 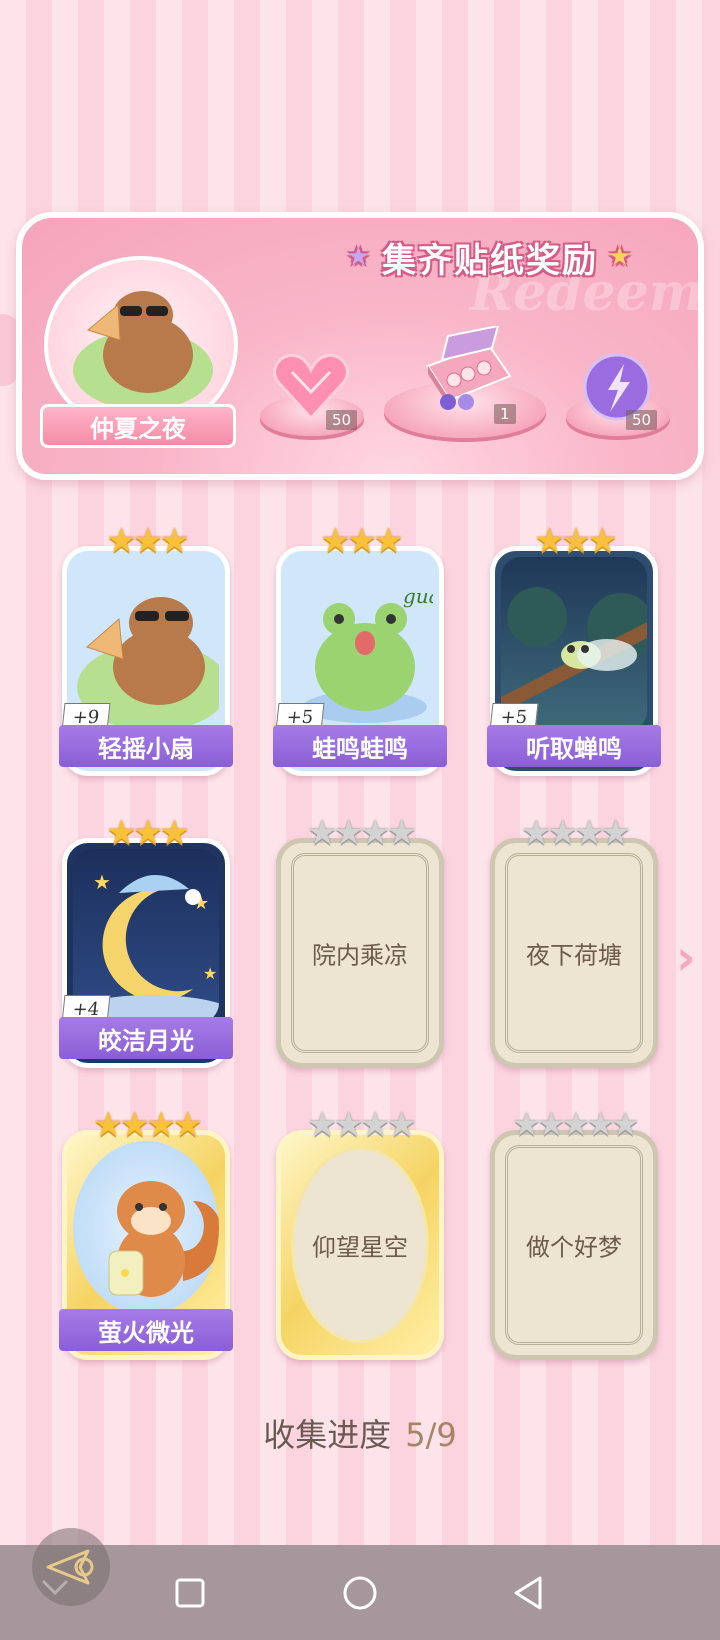 I want to click on home-icon, so click(x=360, y=1593).